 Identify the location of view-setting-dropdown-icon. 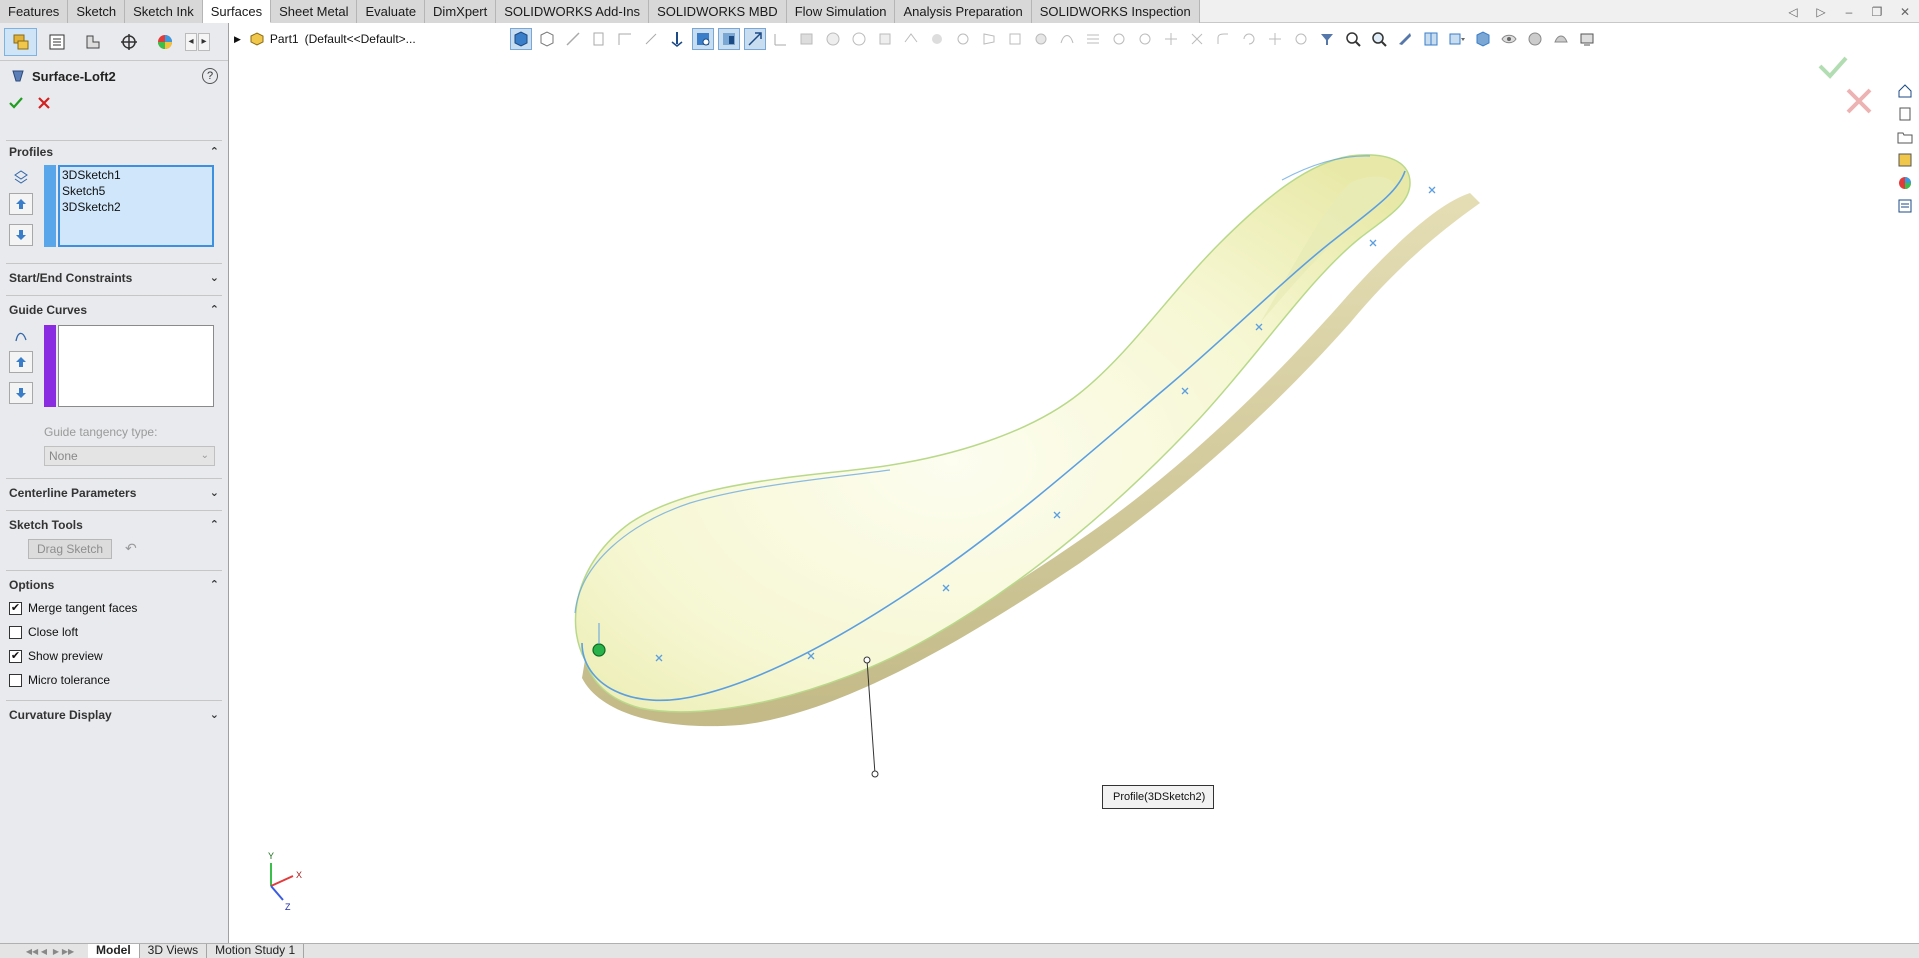
(1587, 39).